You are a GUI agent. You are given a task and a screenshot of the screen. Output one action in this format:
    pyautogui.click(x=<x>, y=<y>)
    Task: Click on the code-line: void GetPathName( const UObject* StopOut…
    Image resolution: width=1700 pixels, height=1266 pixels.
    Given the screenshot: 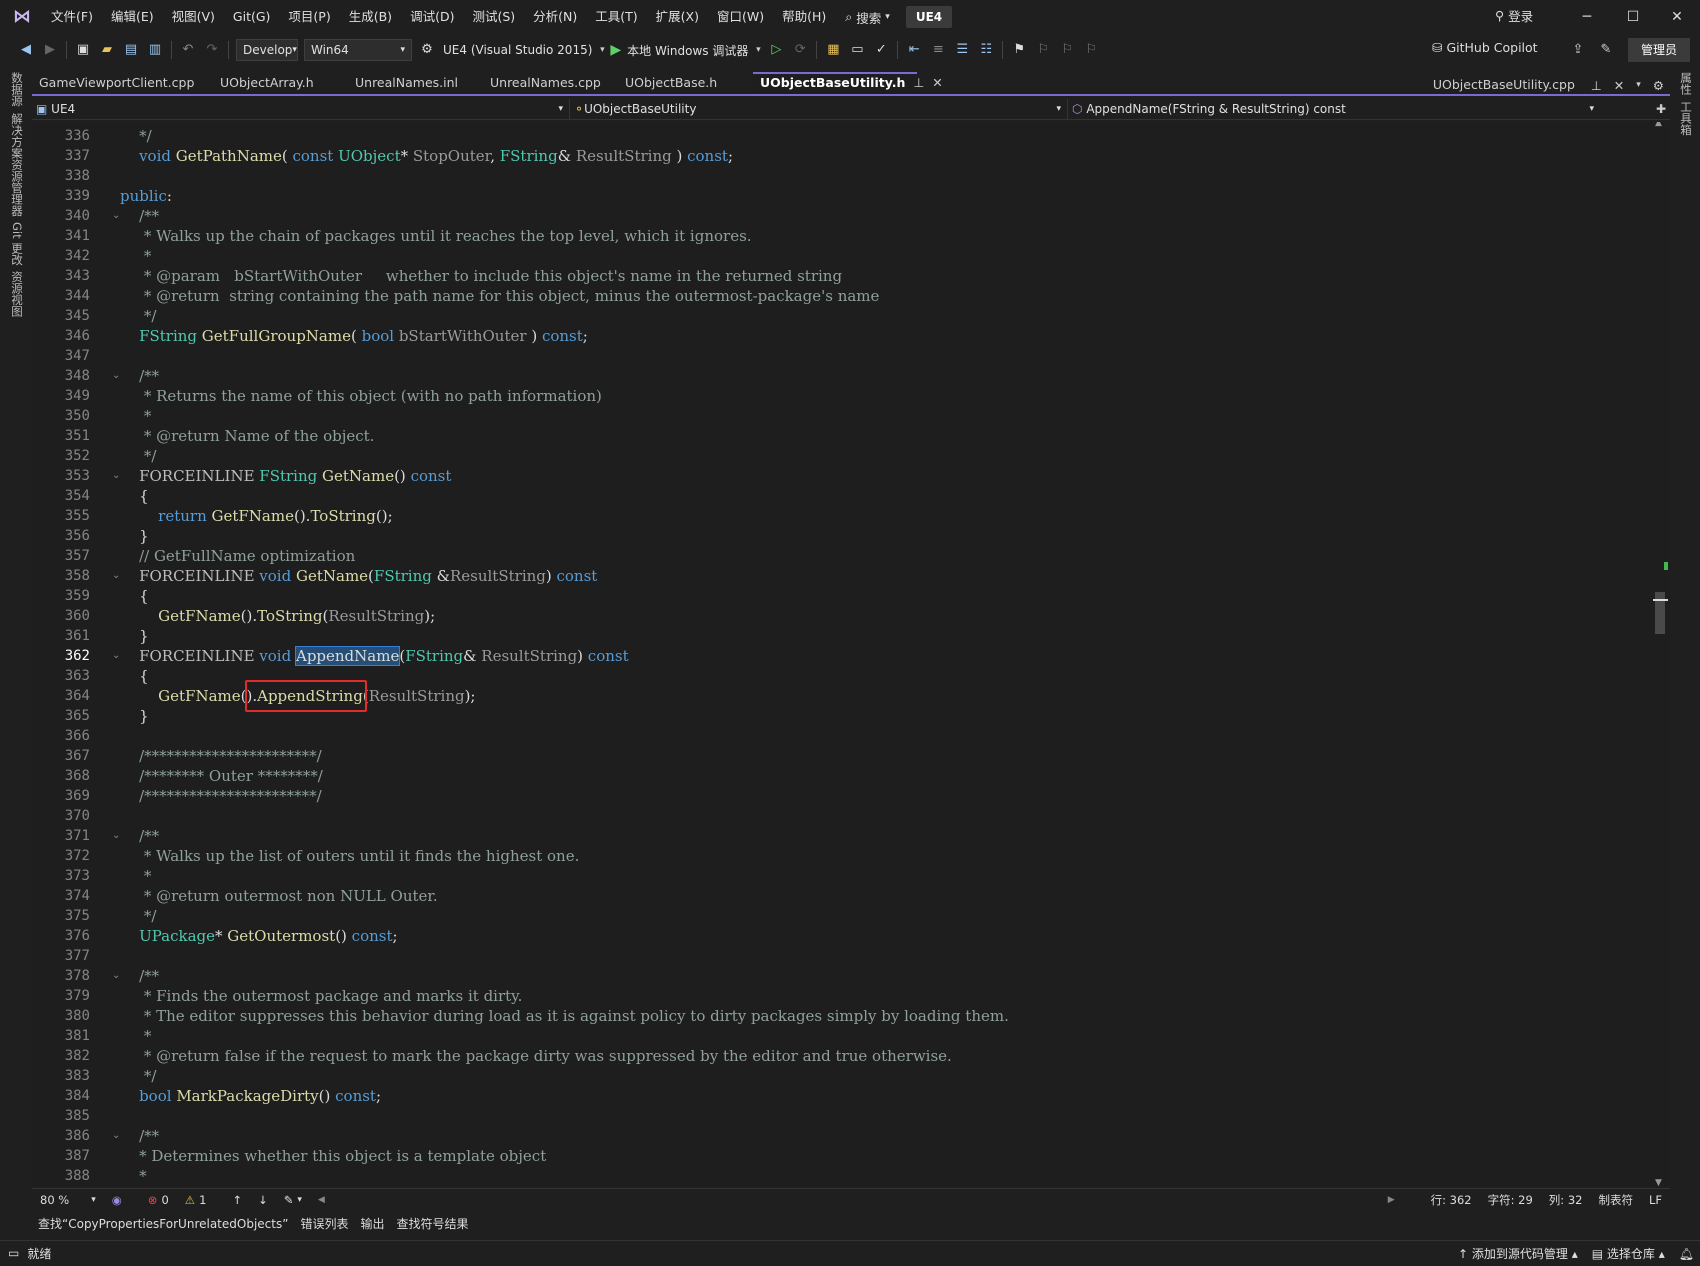 What is the action you would take?
    pyautogui.click(x=426, y=156)
    